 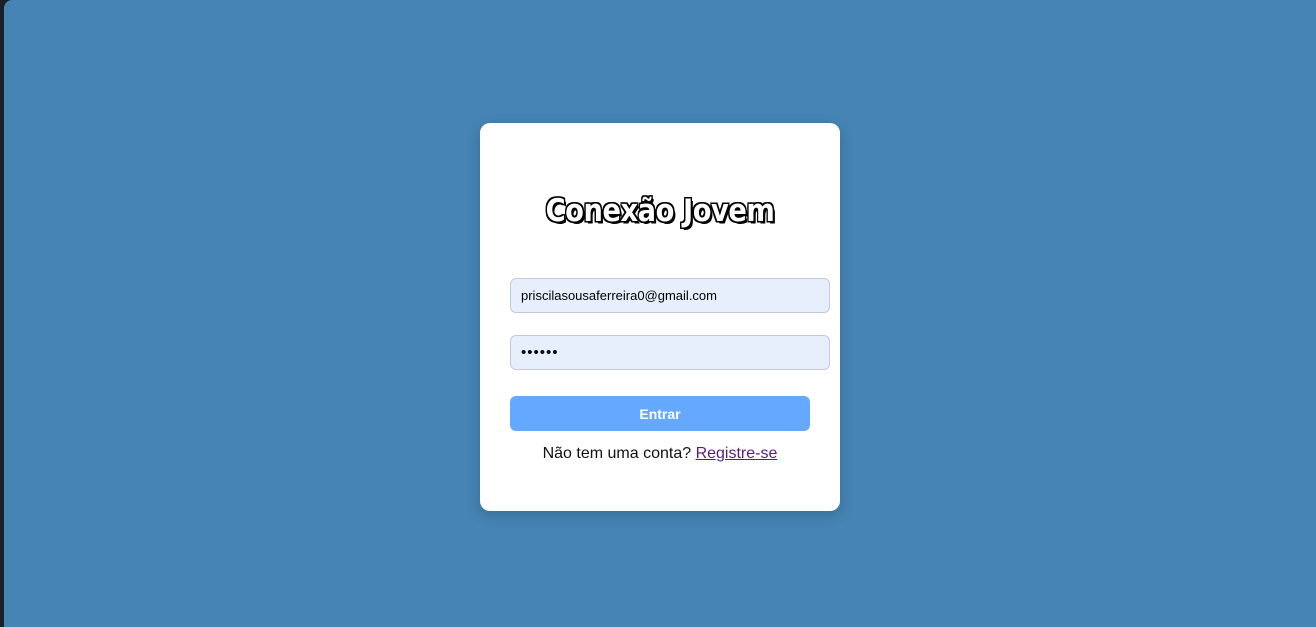 What do you see at coordinates (670, 295) in the screenshot?
I see `email-input` at bounding box center [670, 295].